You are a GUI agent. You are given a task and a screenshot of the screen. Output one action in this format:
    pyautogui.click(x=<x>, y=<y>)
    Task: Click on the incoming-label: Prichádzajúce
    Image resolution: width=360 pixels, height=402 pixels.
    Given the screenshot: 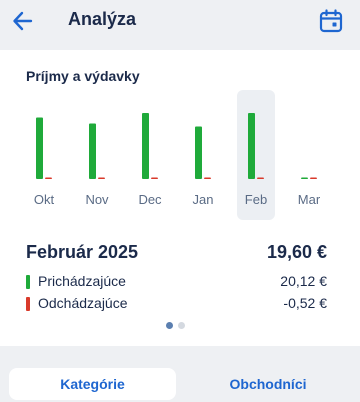 What is the action you would take?
    pyautogui.click(x=82, y=281)
    